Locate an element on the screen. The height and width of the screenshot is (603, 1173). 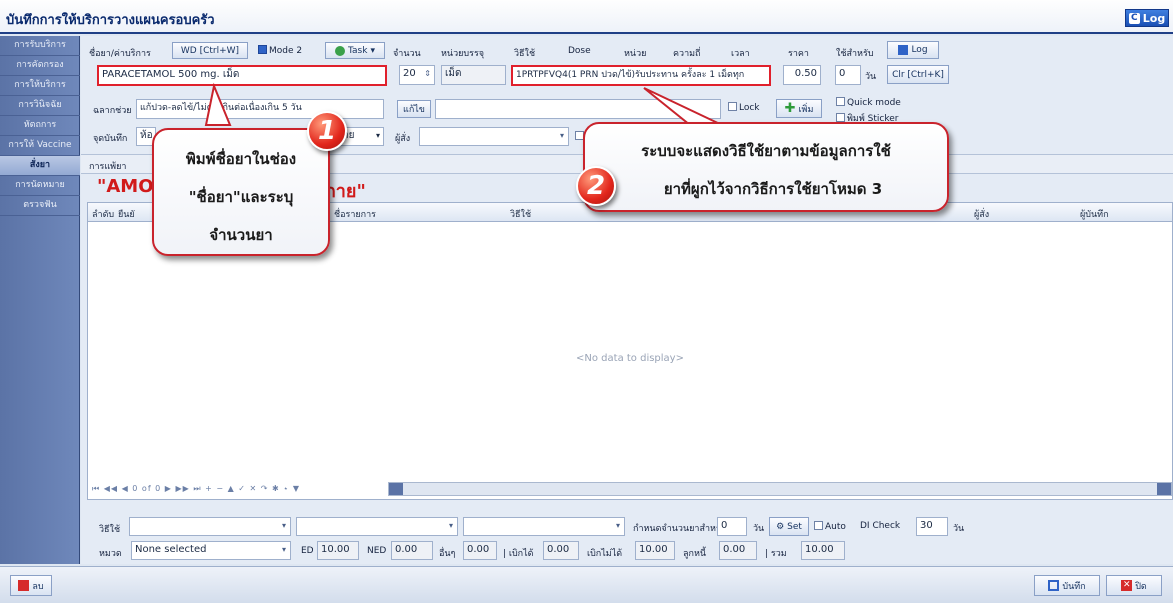
label-extra-input is located at coordinates (578, 109).